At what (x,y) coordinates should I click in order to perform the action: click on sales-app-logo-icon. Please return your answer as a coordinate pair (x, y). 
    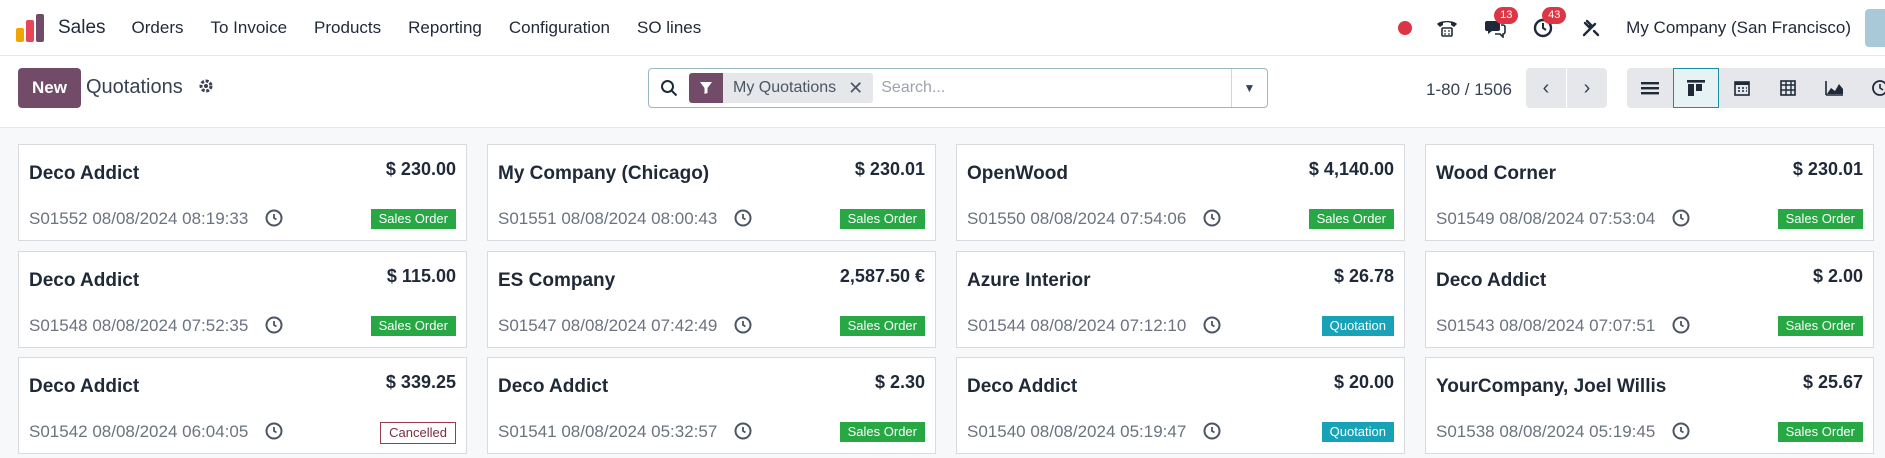
    Looking at the image, I should click on (31, 27).